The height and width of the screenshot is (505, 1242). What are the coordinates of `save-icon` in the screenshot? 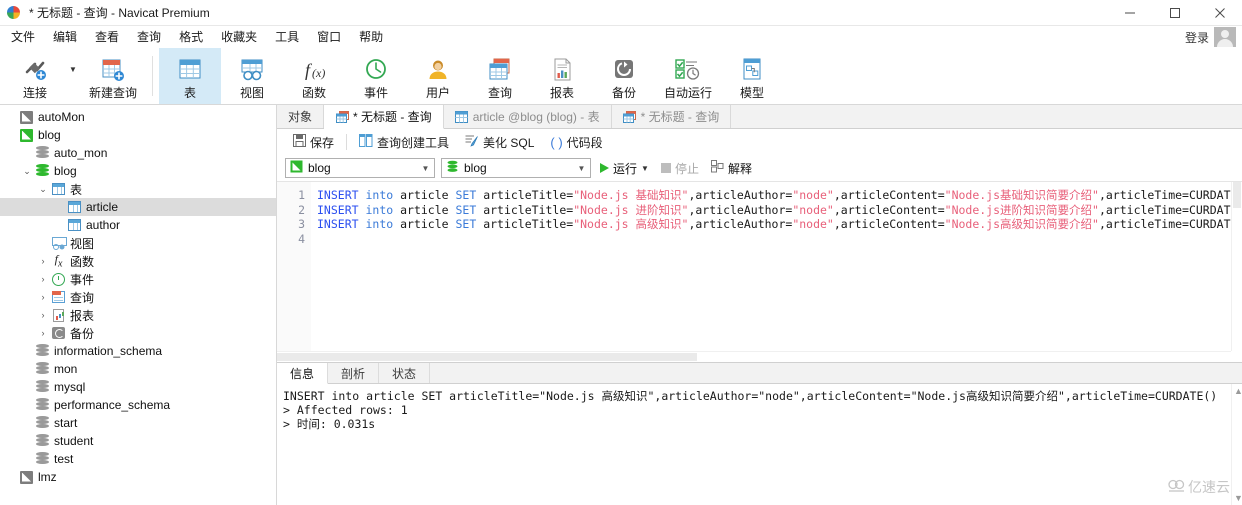 It's located at (299, 142).